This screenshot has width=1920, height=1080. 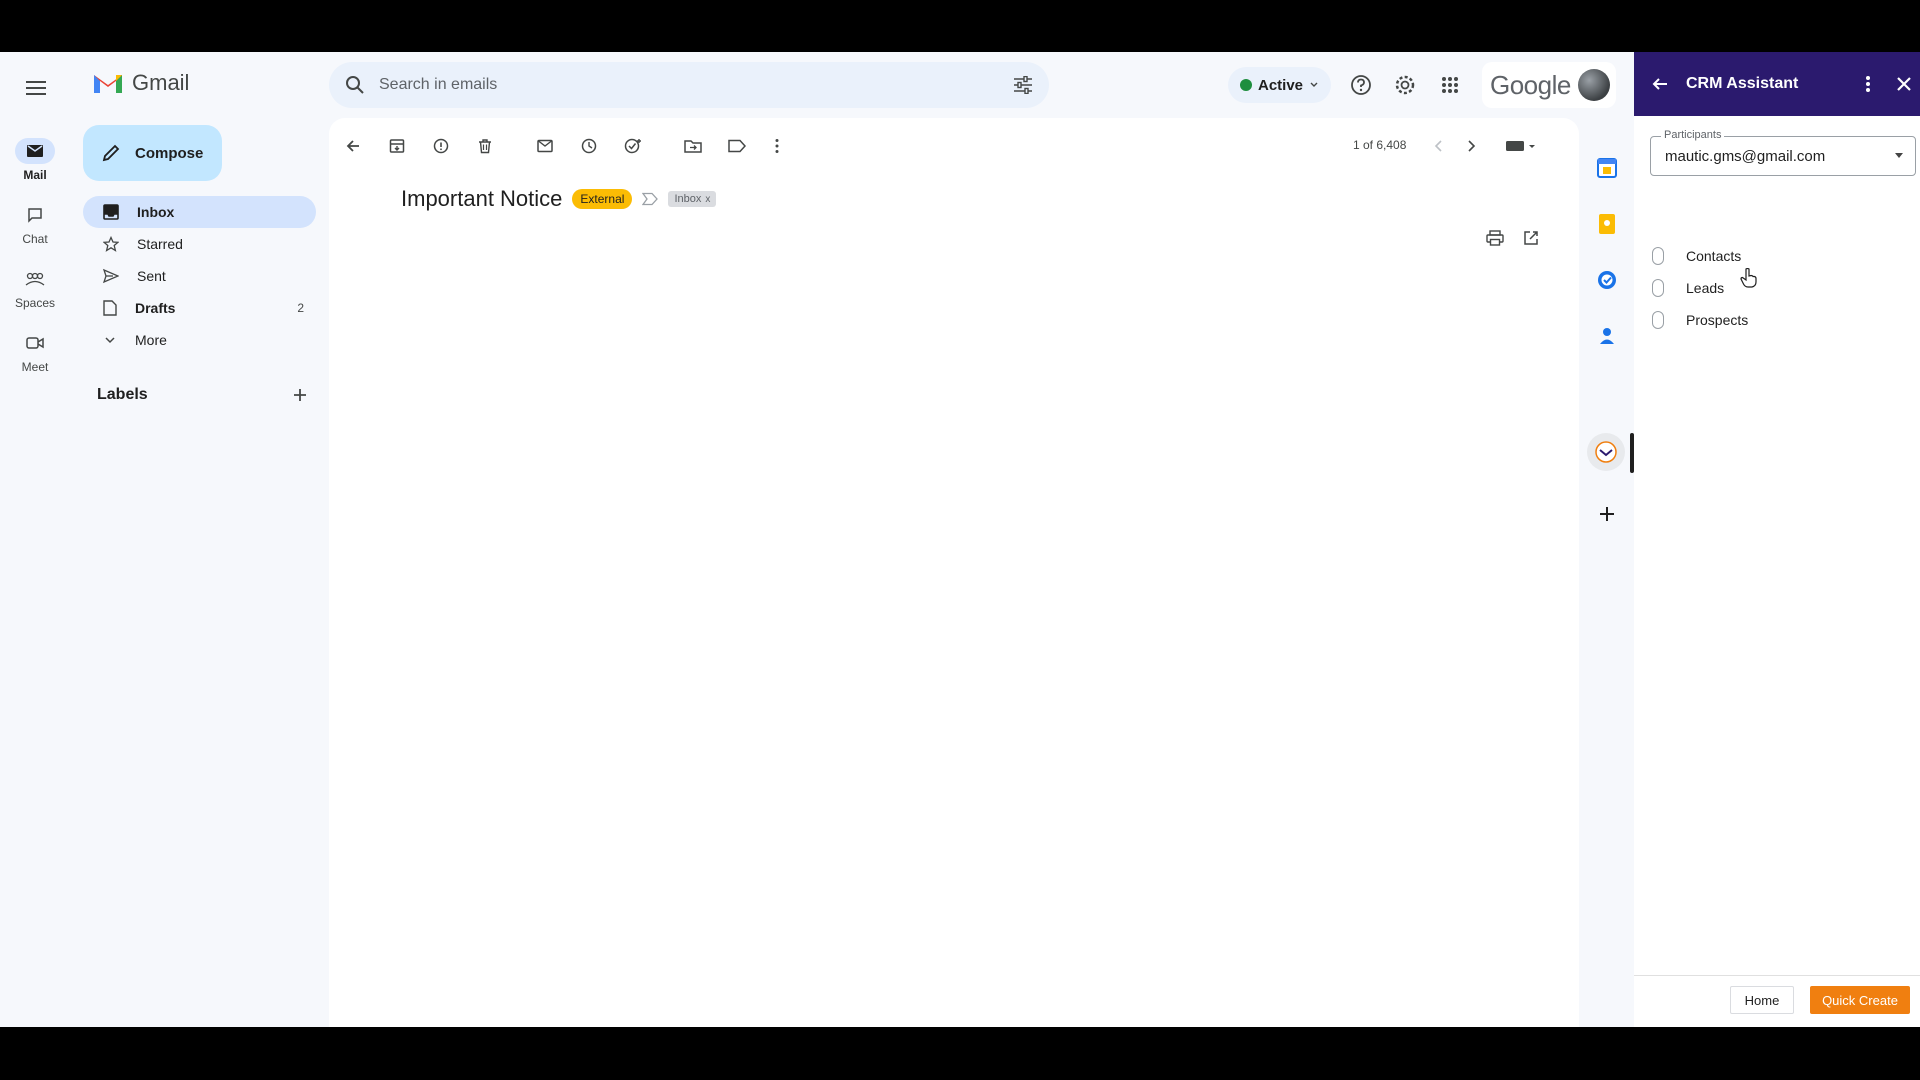 I want to click on rail-spaces: Spaces, so click(x=35, y=294).